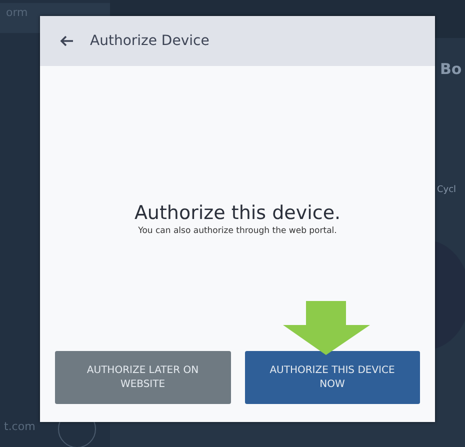  I want to click on dialog-heading: Authorize this device., so click(237, 213).